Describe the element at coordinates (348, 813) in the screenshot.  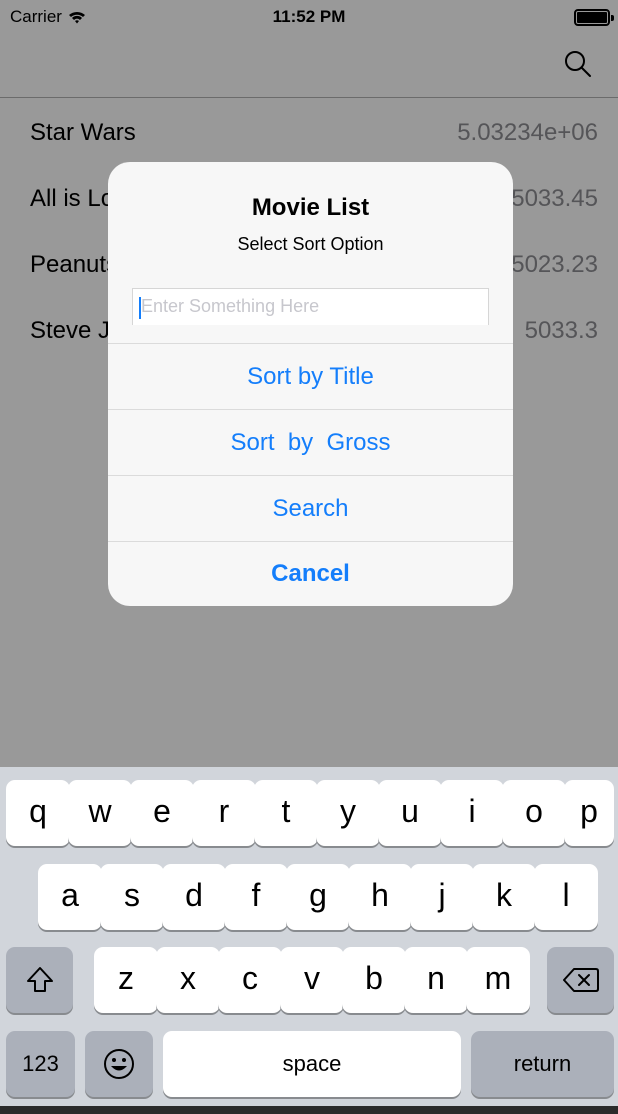
I see `key-y: y` at that location.